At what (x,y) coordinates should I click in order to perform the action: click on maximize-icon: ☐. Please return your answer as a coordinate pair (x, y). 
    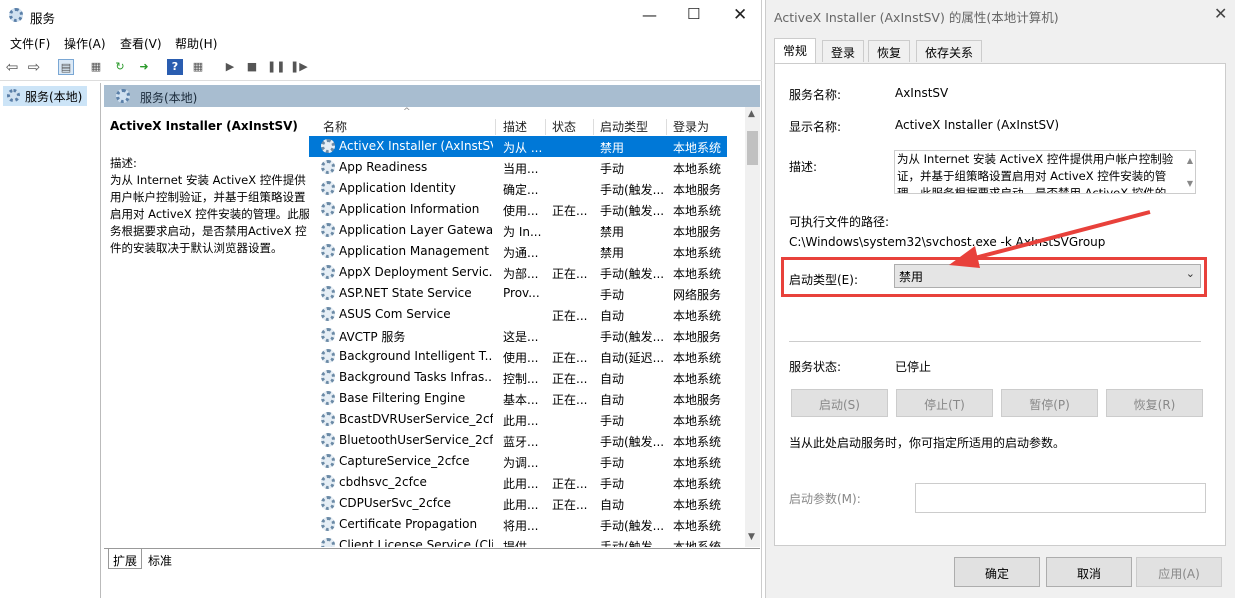
    Looking at the image, I should click on (693, 14).